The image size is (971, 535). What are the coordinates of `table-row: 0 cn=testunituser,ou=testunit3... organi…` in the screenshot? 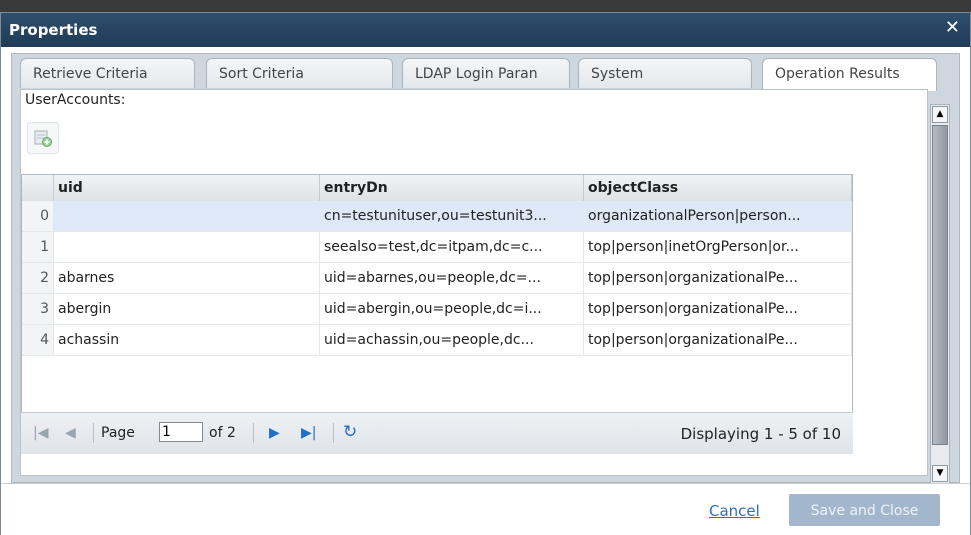 It's located at (437, 216).